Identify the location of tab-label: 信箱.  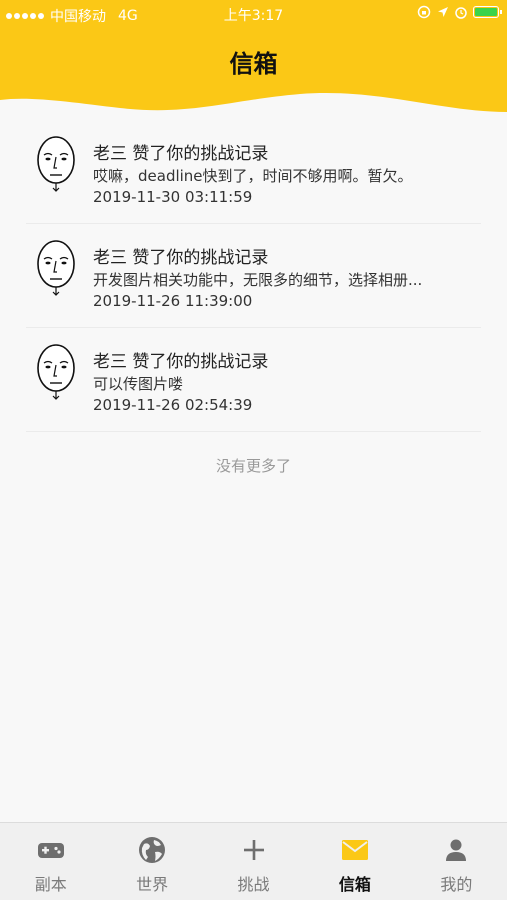
(354, 884).